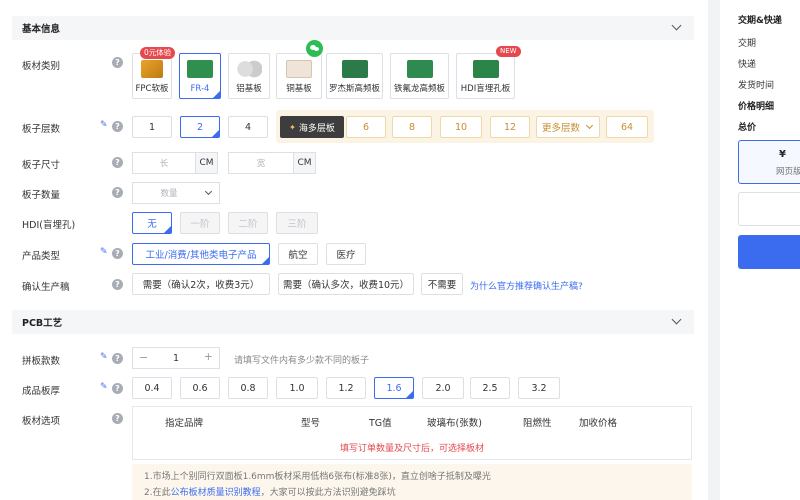 The image size is (800, 500). I want to click on thickness-option: 0.8, so click(248, 388).